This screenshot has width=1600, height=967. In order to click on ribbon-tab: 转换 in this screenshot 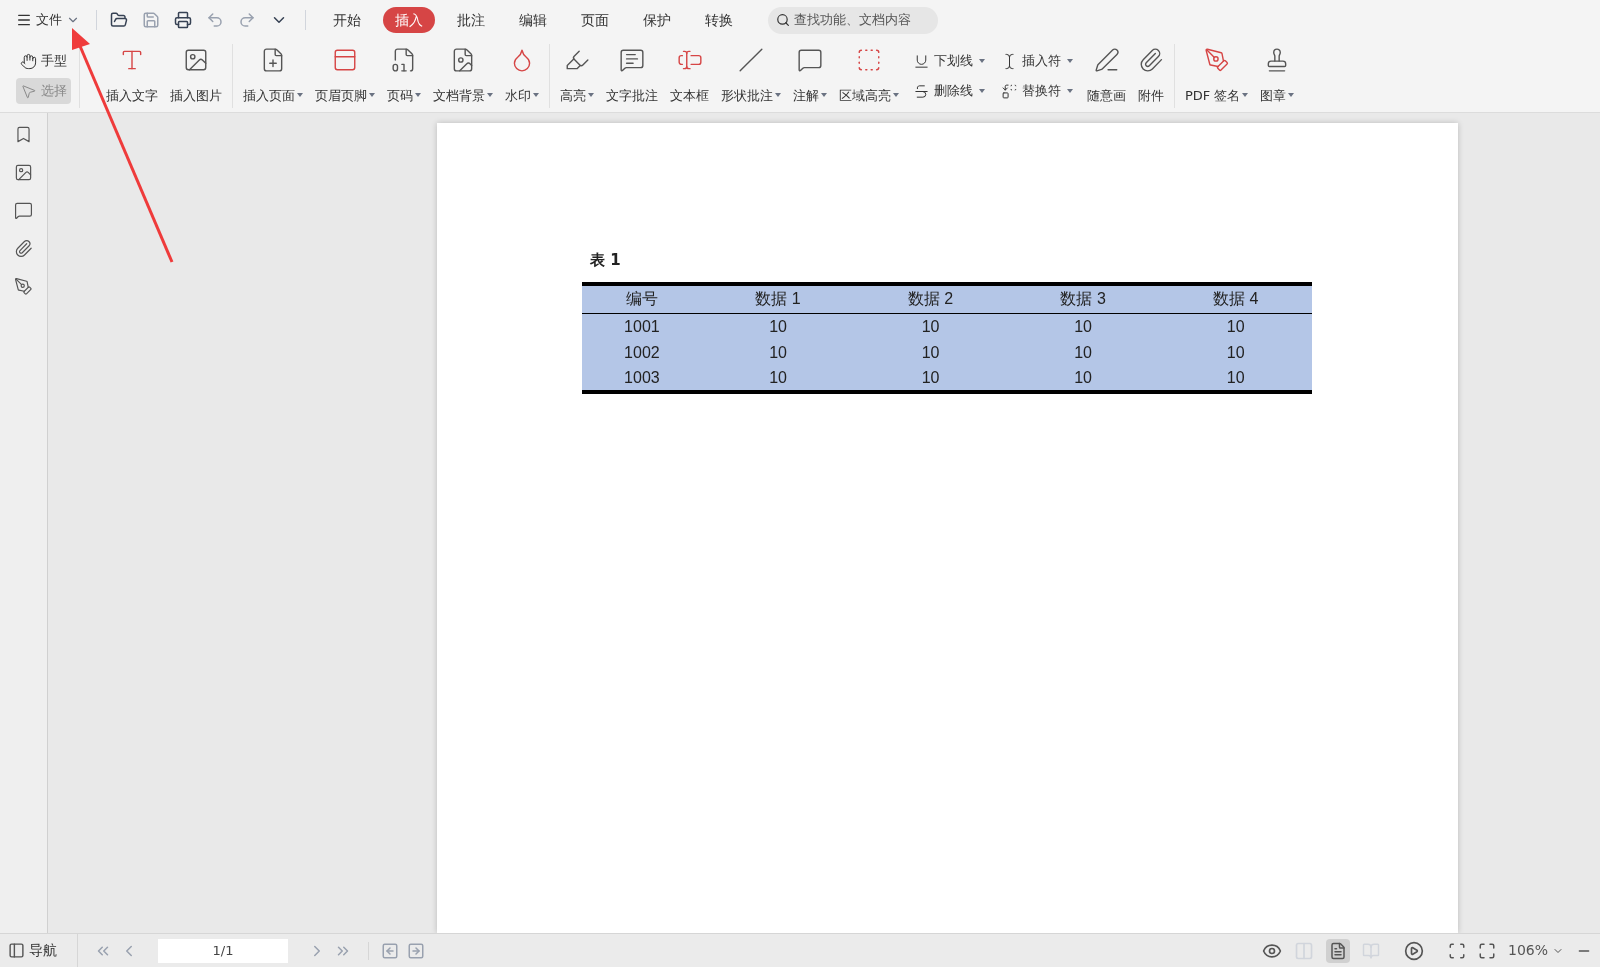, I will do `click(719, 20)`.